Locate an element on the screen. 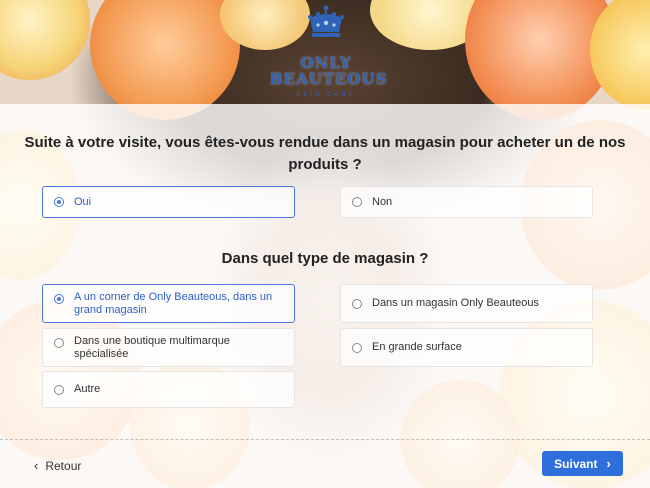 This screenshot has height=488, width=650. option-magasin-only-beauteous: Dans un magasin Only Beauteous is located at coordinates (466, 303).